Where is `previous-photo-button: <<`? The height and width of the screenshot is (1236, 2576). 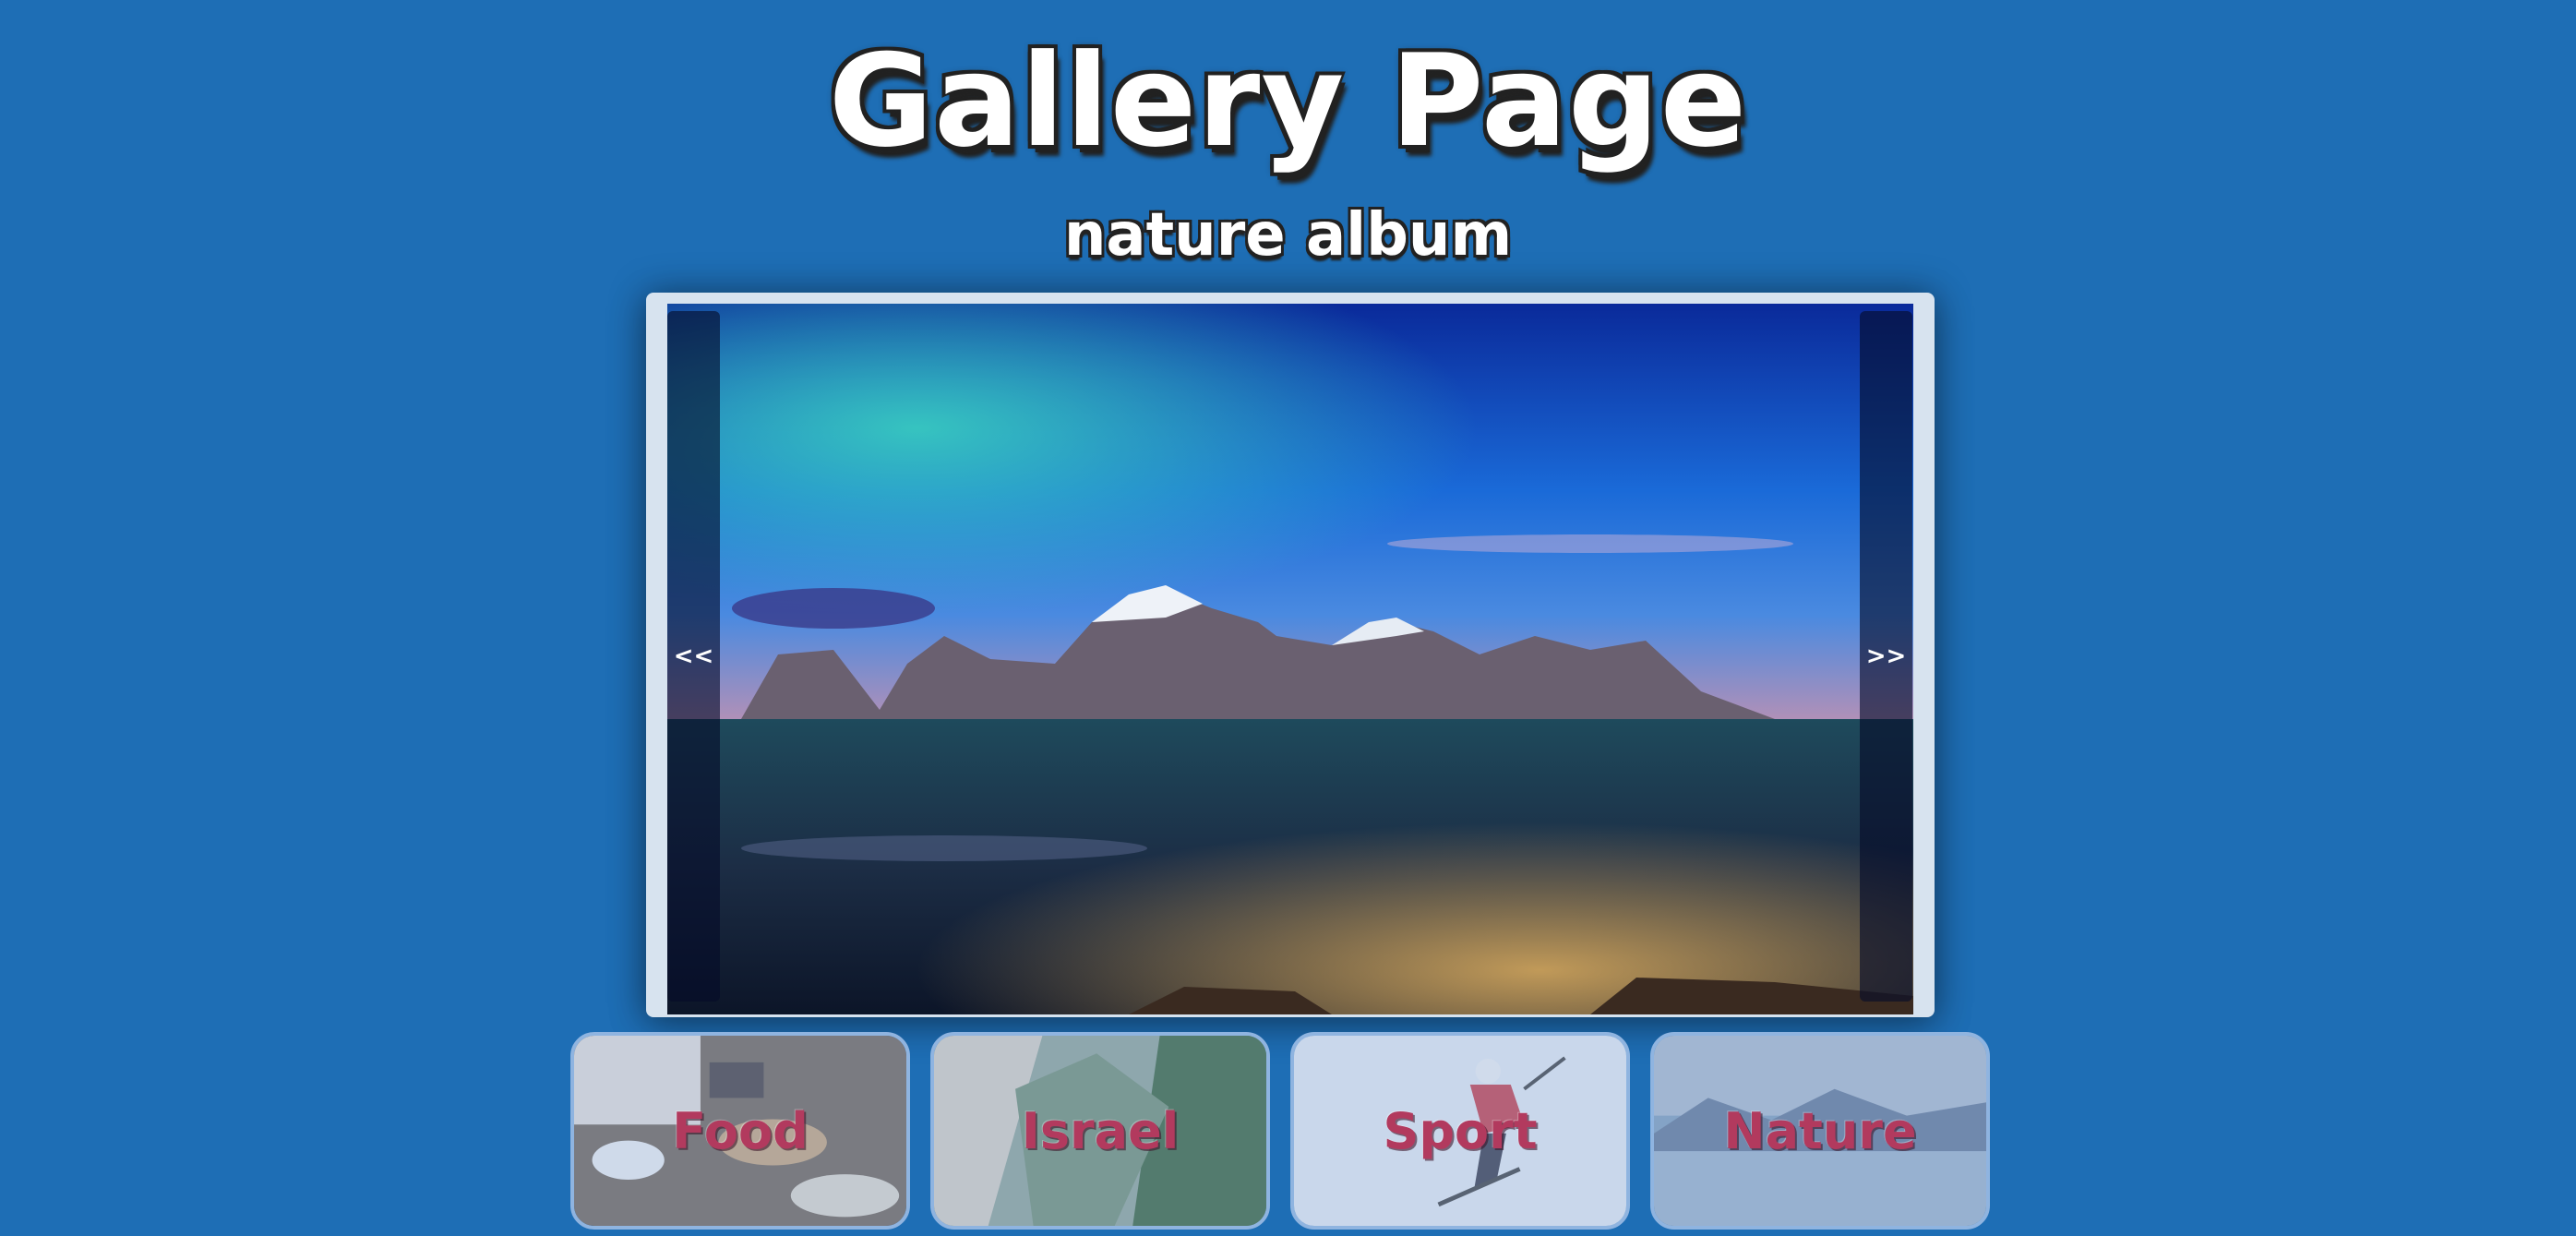
previous-photo-button: << is located at coordinates (694, 656).